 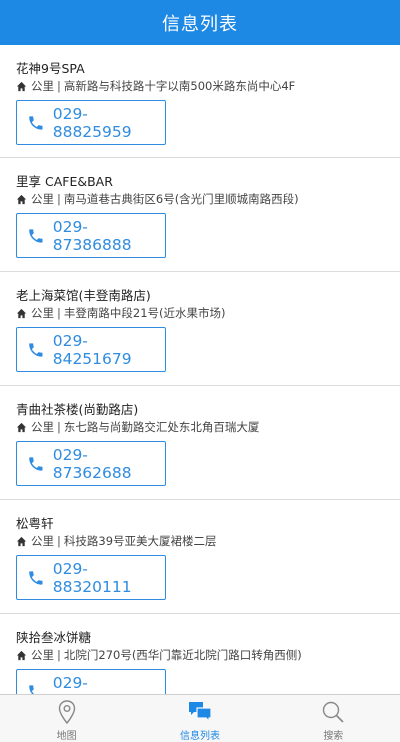 I want to click on place-meta: 公里 | 高新路与科技路十字以南500米路东尚中心4F, so click(x=200, y=86).